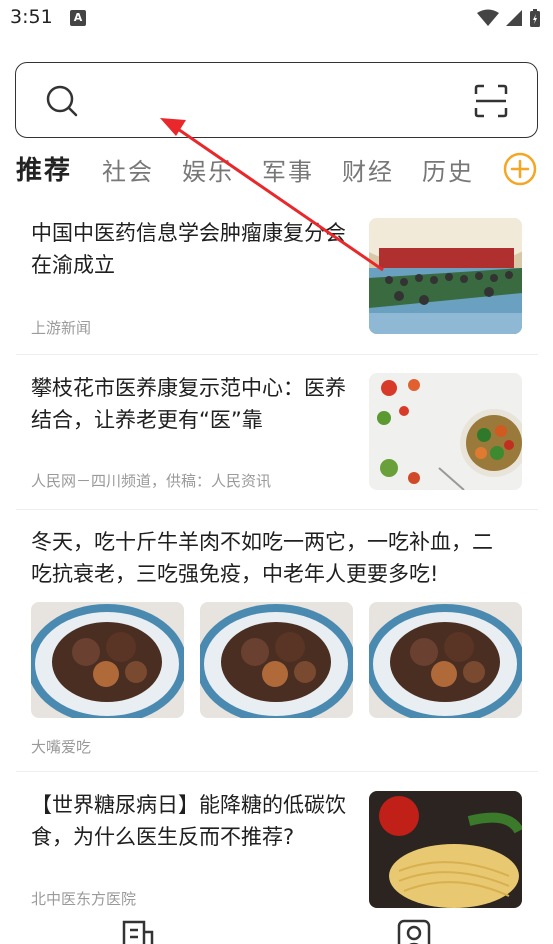  What do you see at coordinates (44, 168) in the screenshot?
I see `tab-recommend: 推荐` at bounding box center [44, 168].